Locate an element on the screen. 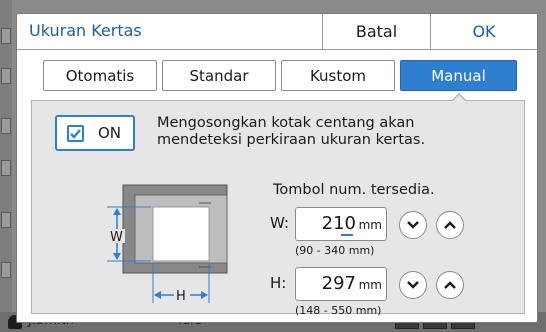  width-label: W: is located at coordinates (280, 223).